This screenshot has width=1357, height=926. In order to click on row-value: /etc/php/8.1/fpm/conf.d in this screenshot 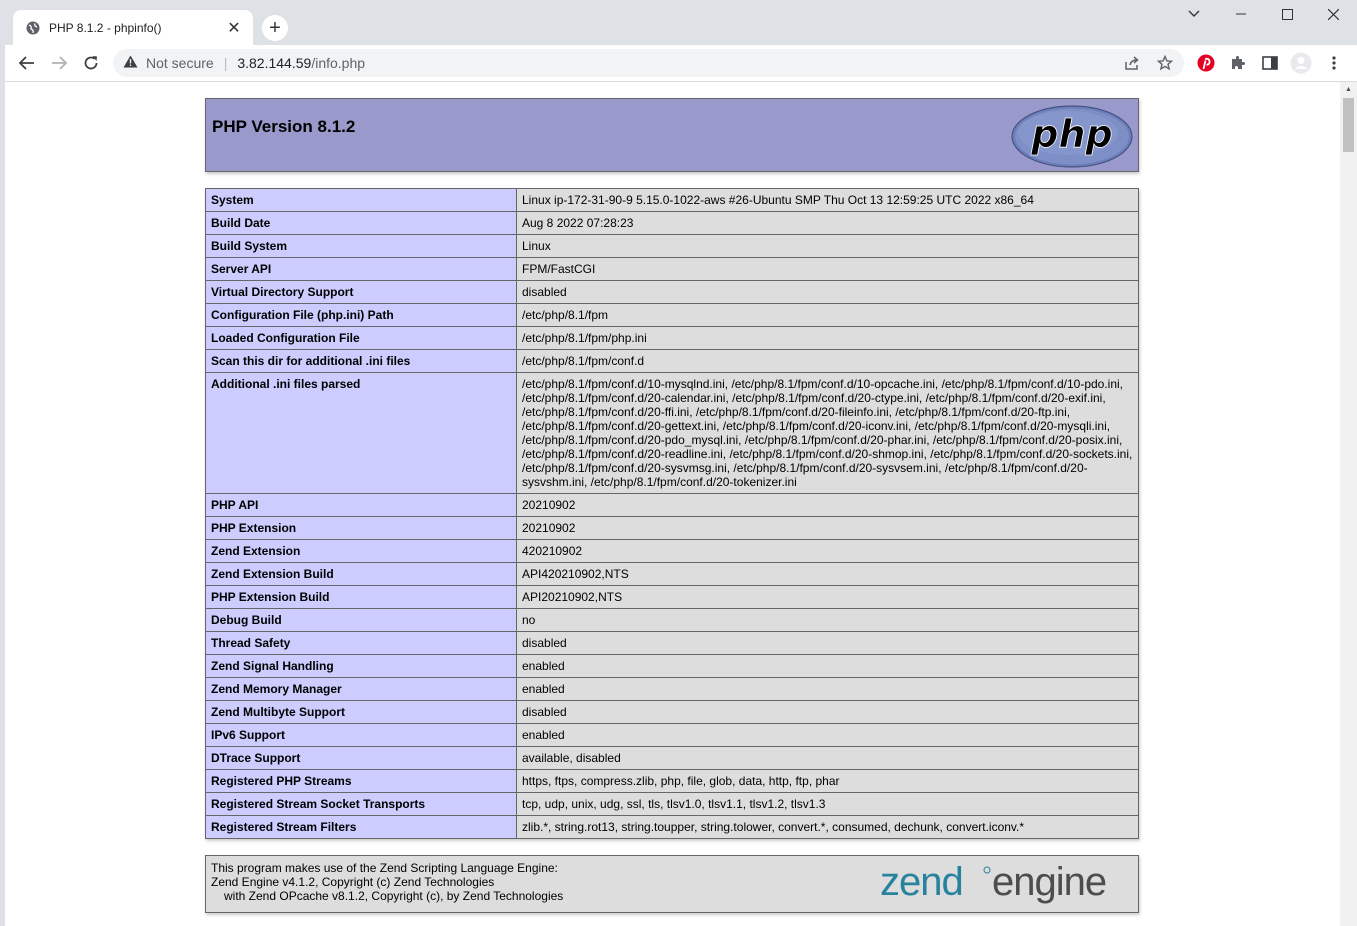, I will do `click(827, 361)`.